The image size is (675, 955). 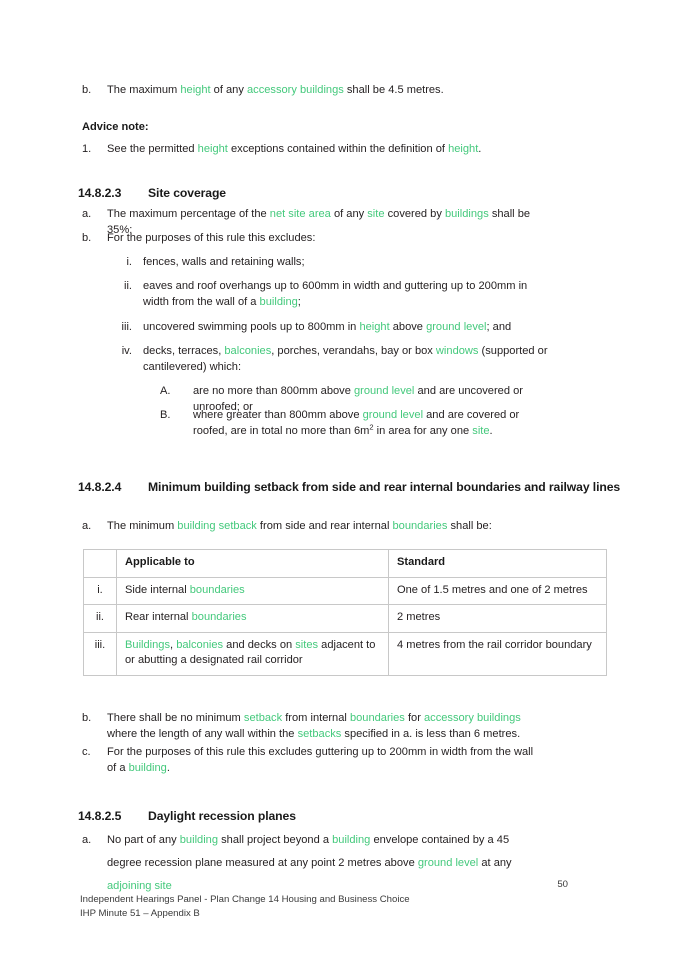 What do you see at coordinates (408, 327) in the screenshot?
I see `text-run: above` at bounding box center [408, 327].